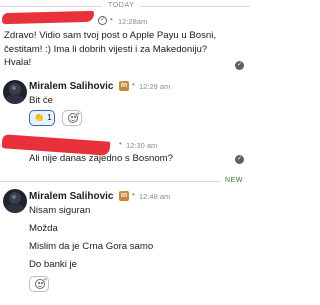  What do you see at coordinates (110, 181) in the screenshot?
I see `divider-line-new` at bounding box center [110, 181].